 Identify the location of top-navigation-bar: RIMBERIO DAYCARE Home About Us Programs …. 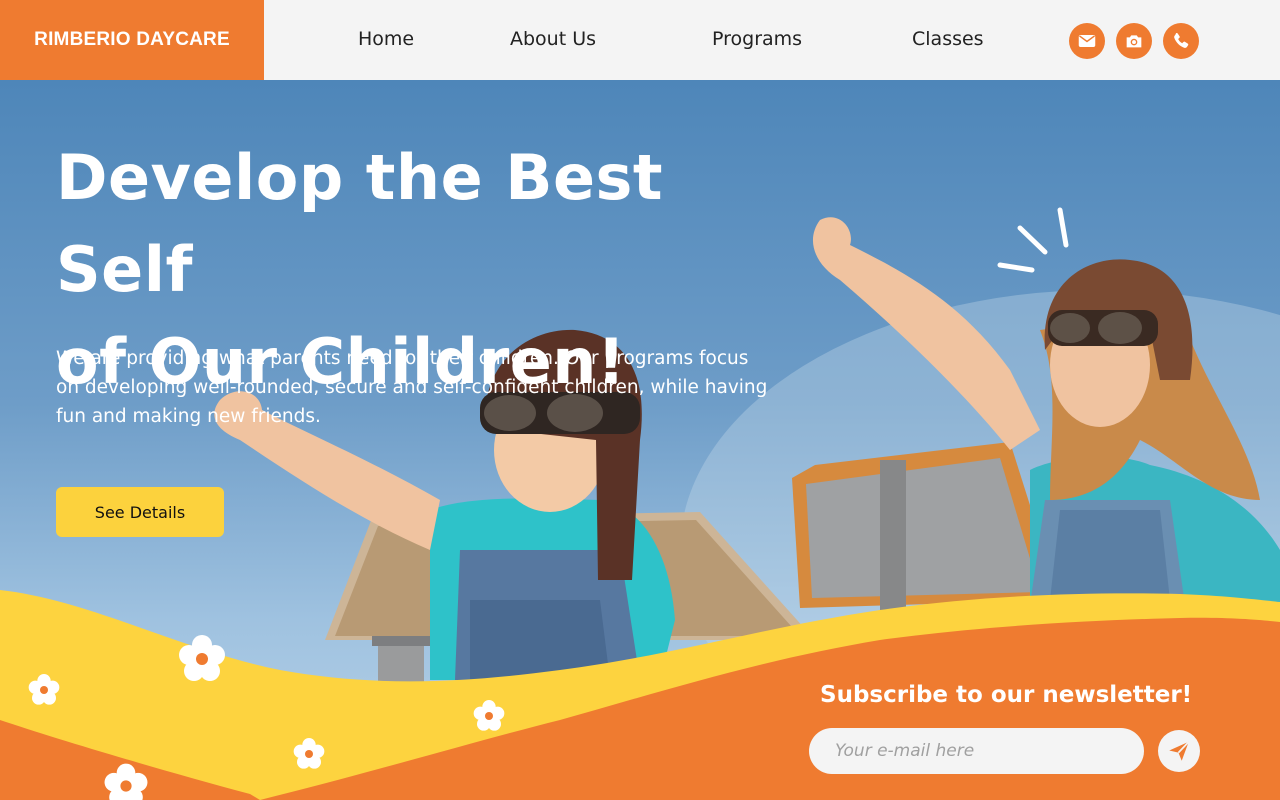
(640, 40).